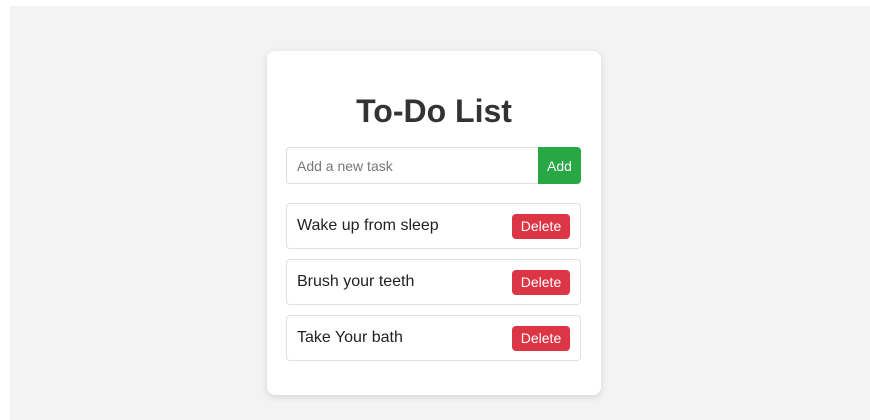 This screenshot has width=870, height=420. What do you see at coordinates (434, 111) in the screenshot?
I see `page-title: To-Do List` at bounding box center [434, 111].